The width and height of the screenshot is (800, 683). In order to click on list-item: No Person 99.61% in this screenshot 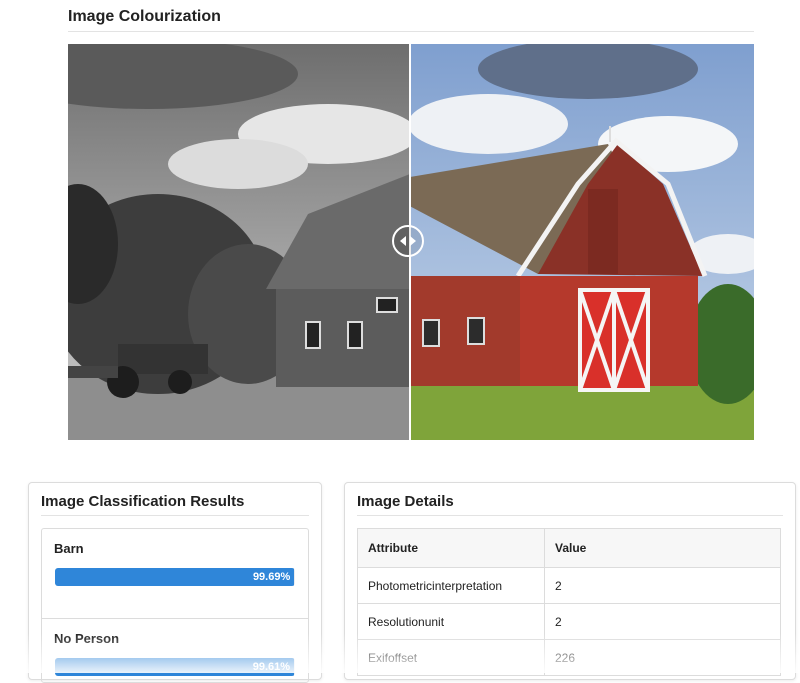, I will do `click(175, 650)`.